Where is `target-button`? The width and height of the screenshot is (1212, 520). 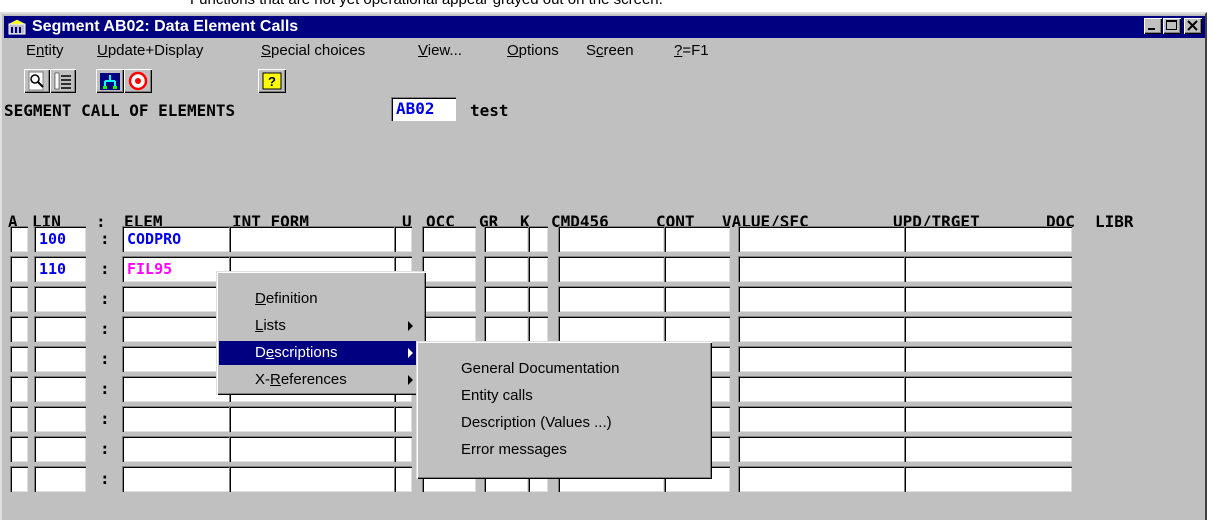
target-button is located at coordinates (138, 81).